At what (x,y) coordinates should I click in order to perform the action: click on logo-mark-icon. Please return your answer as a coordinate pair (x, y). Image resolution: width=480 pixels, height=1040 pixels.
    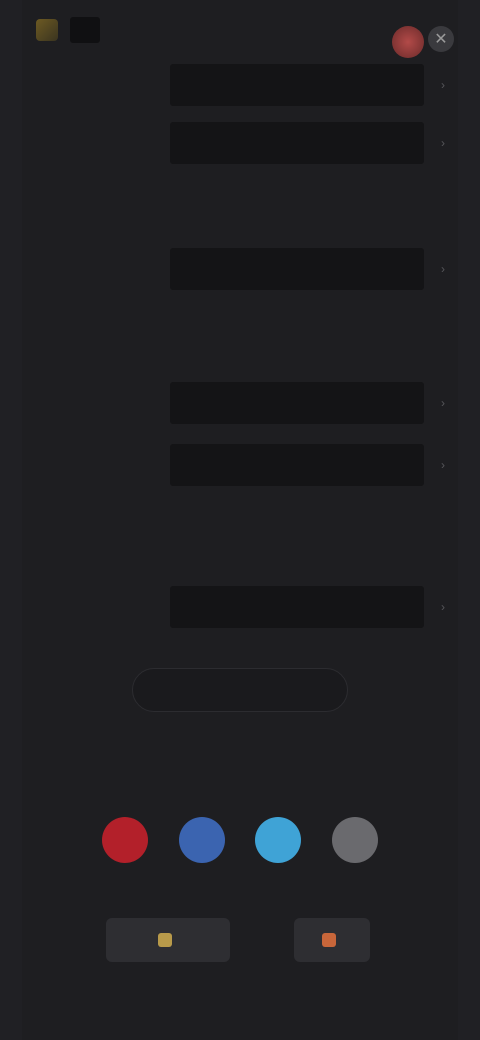
    Looking at the image, I should click on (47, 30).